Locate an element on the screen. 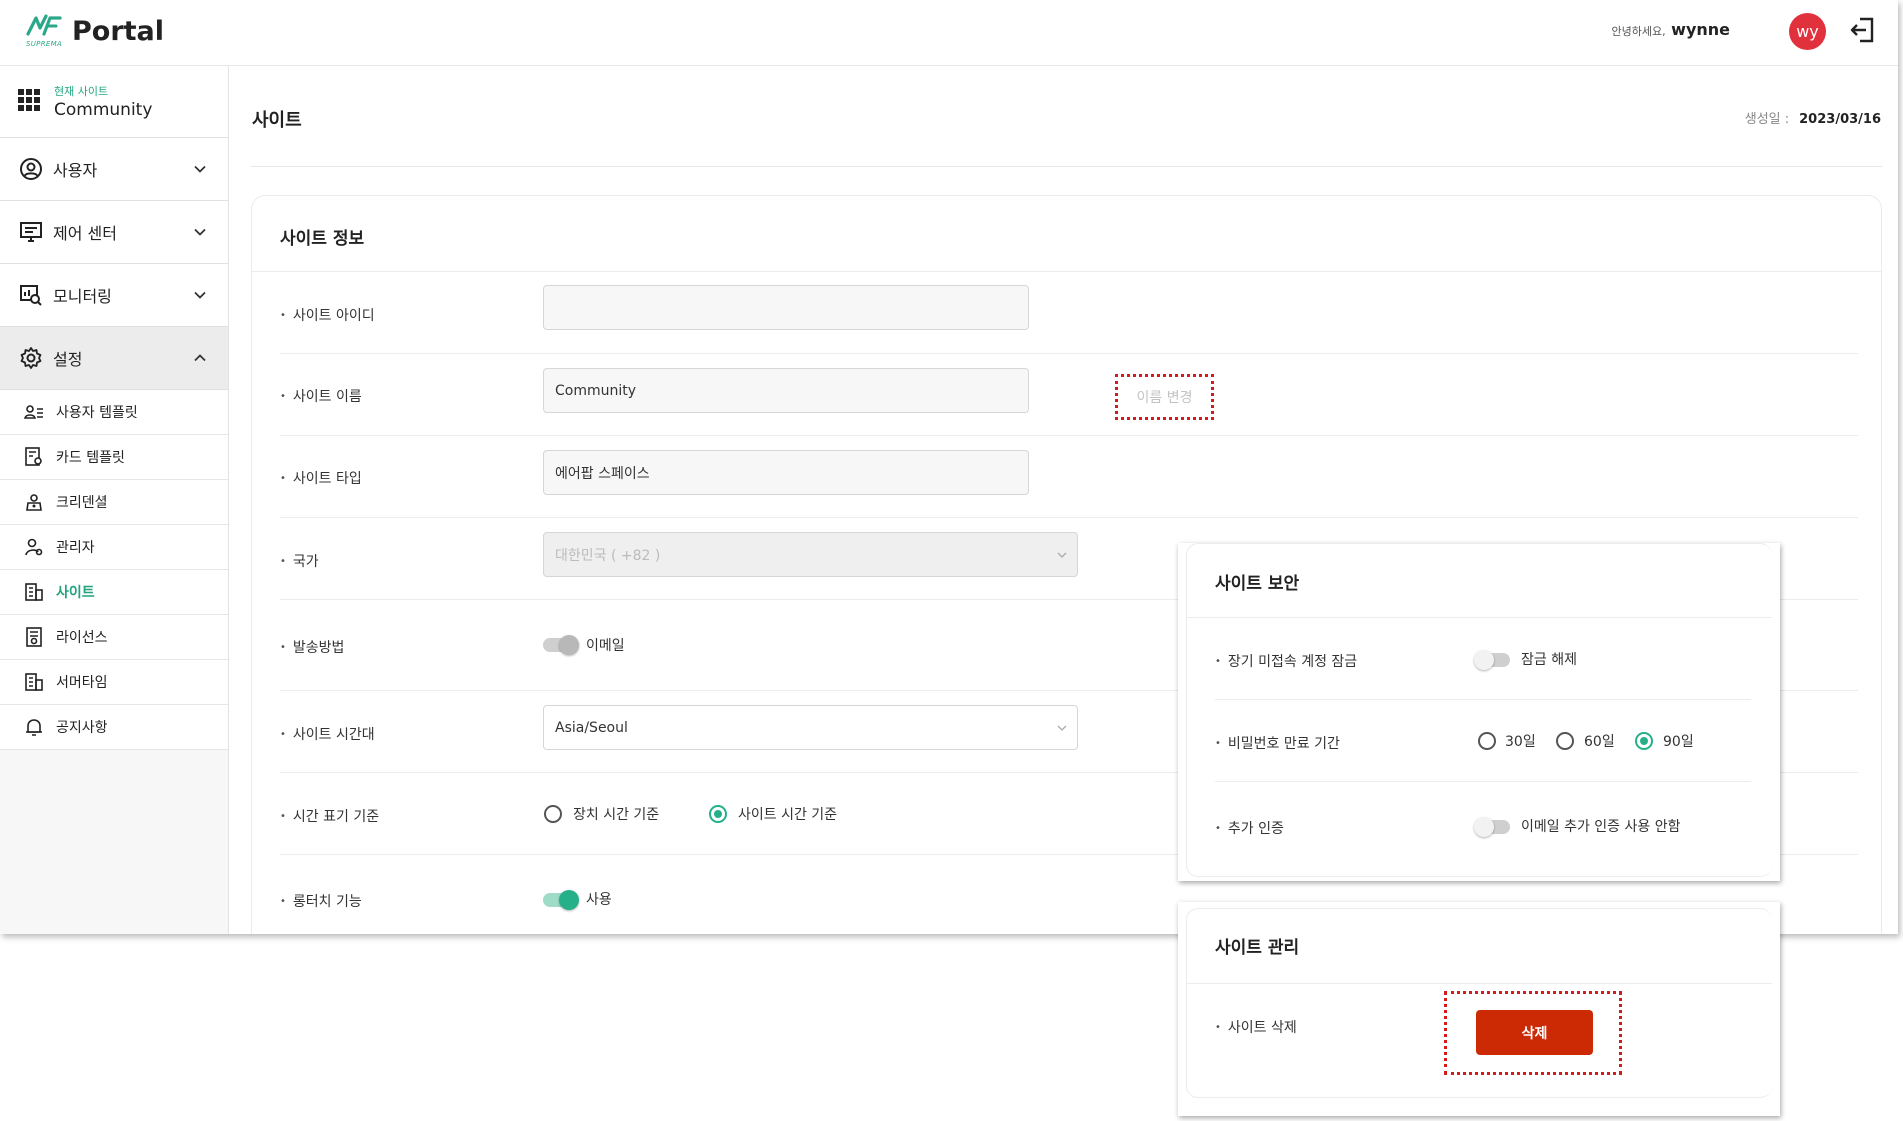 The height and width of the screenshot is (1121, 1903). portal-logo: SUPREMA Portal is located at coordinates (95, 32).